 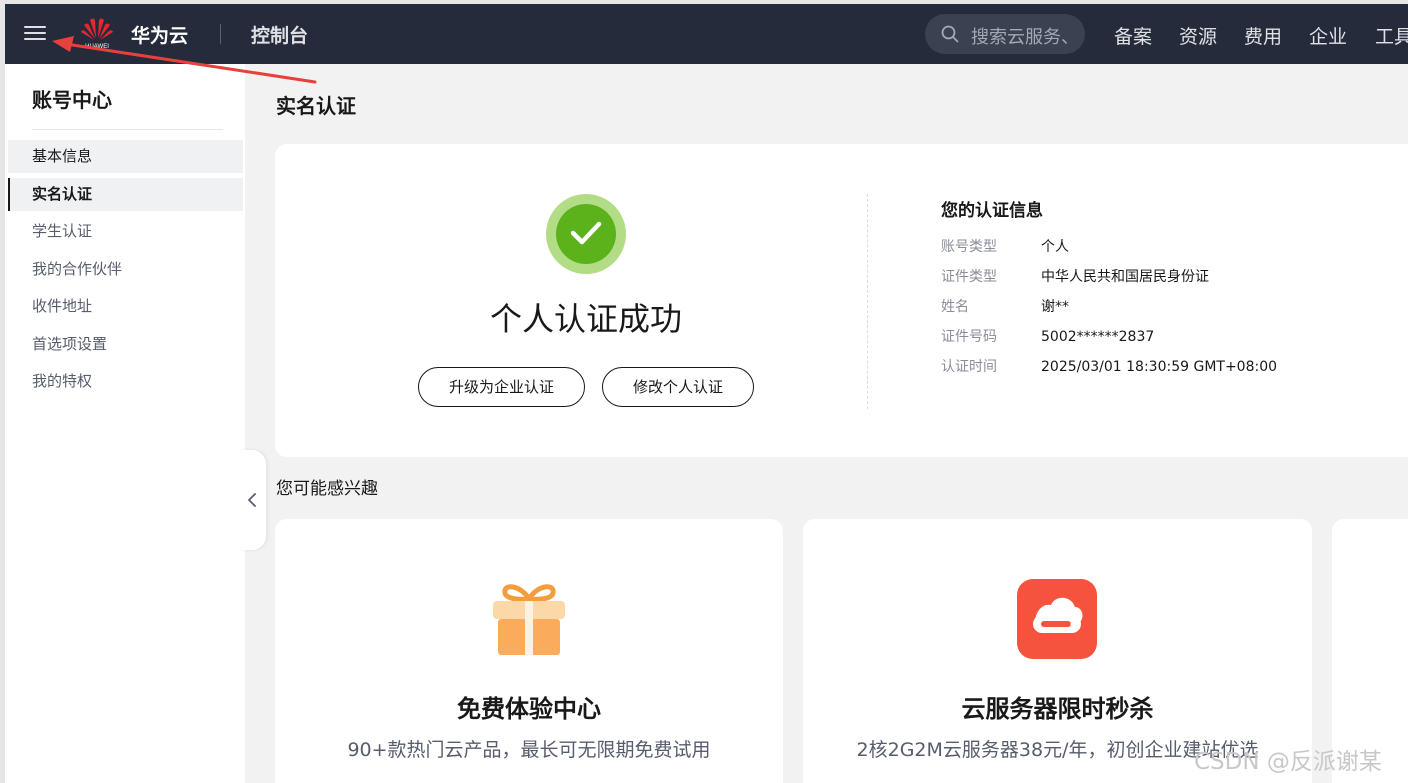 I want to click on sidebar-item-partners: 我的合作伙伴, so click(x=125, y=269).